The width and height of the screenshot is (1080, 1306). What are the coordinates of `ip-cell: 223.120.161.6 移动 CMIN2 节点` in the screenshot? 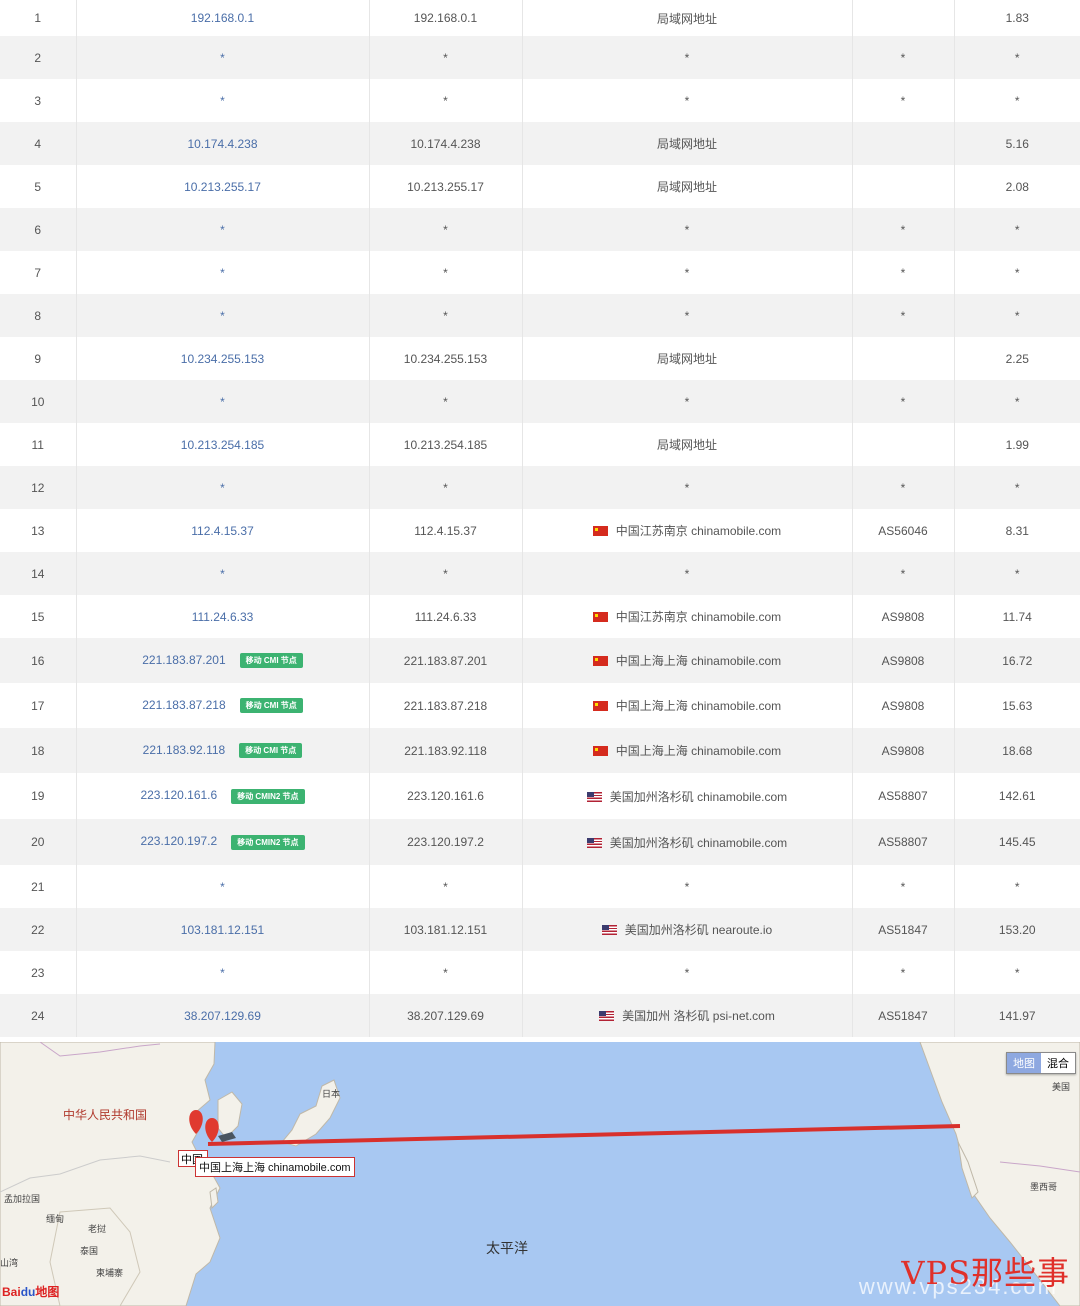 It's located at (222, 796).